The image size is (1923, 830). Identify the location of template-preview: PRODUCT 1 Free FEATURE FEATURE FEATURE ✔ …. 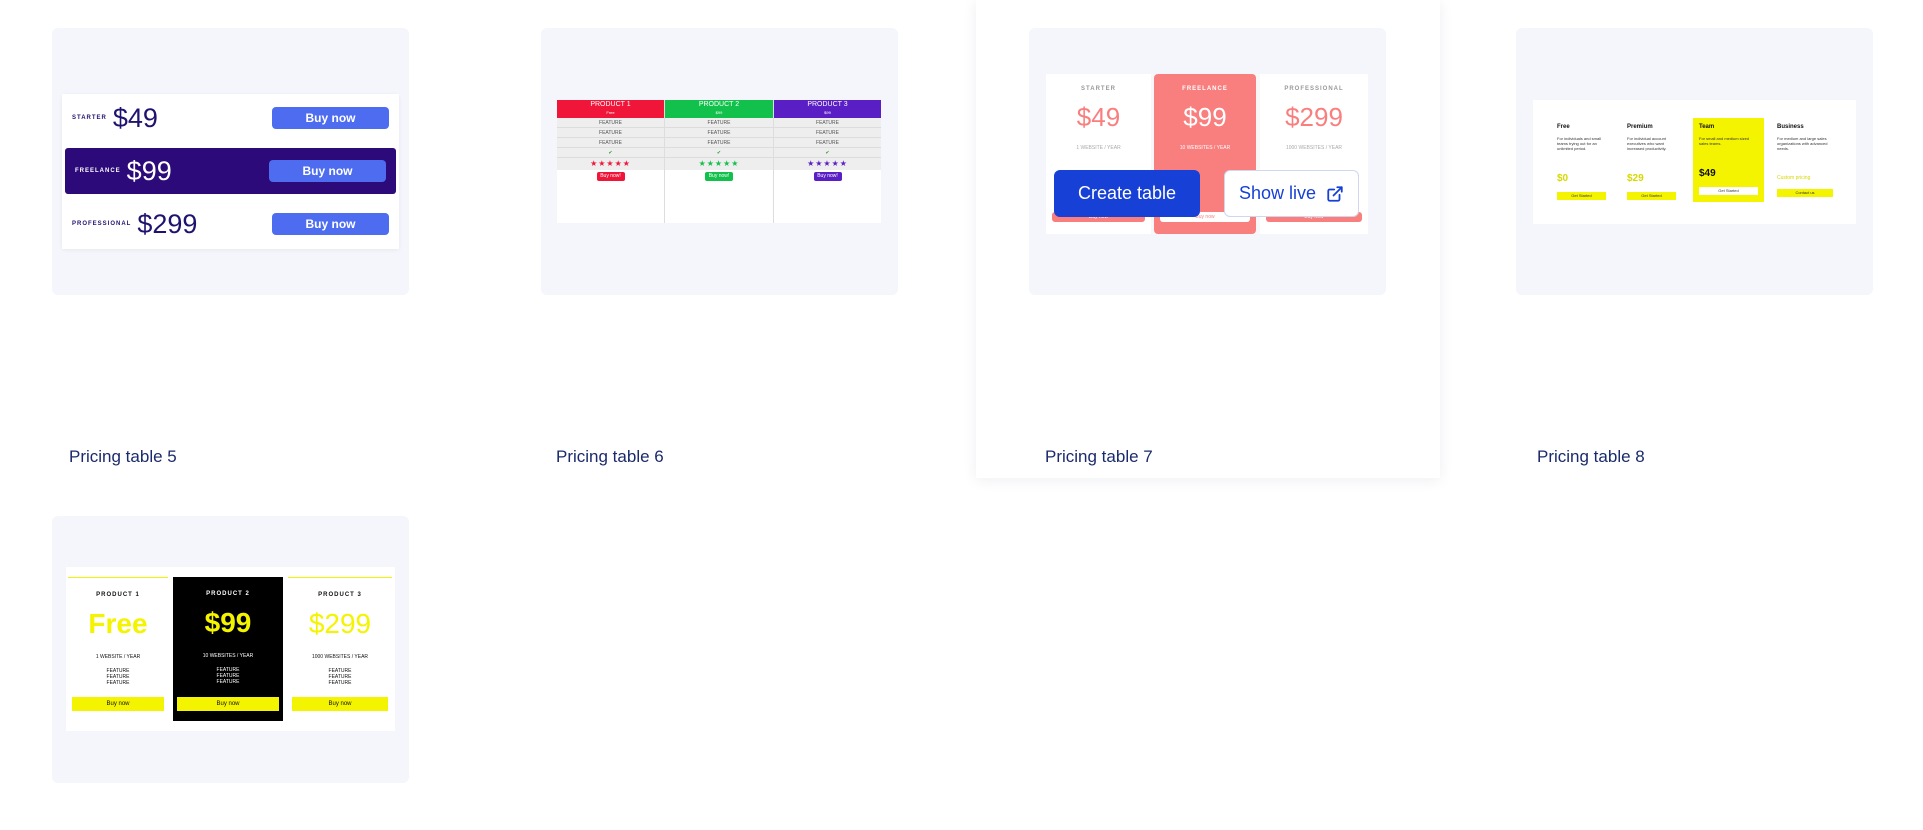
(719, 161).